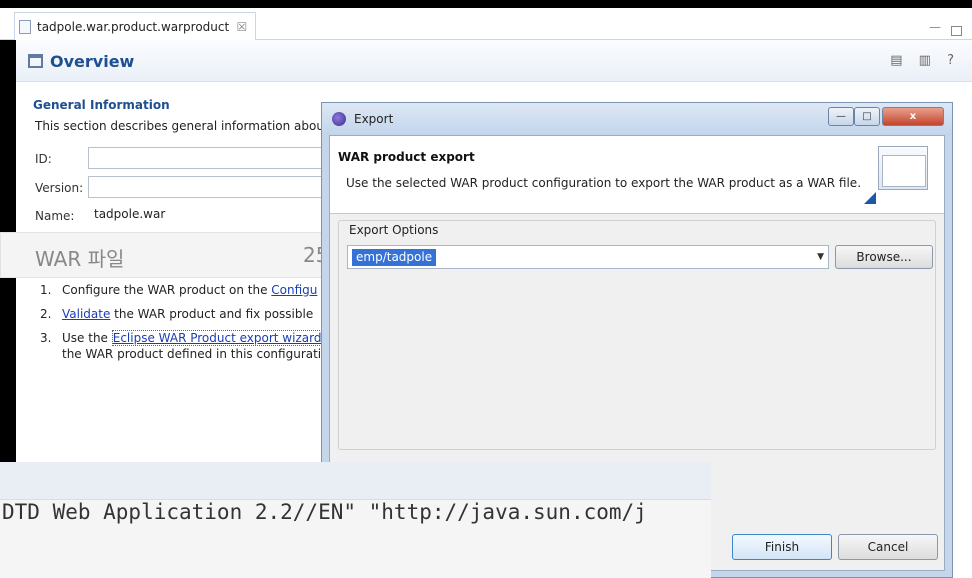 This screenshot has width=972, height=578. I want to click on dialog-title: Export, so click(374, 119).